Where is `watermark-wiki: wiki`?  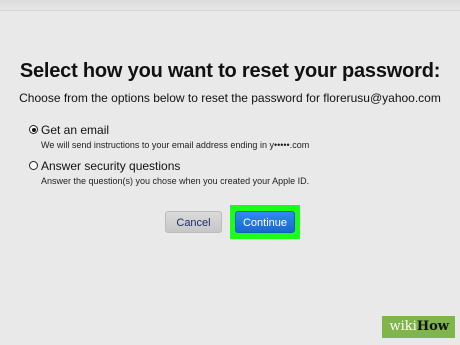 watermark-wiki: wiki is located at coordinates (403, 326).